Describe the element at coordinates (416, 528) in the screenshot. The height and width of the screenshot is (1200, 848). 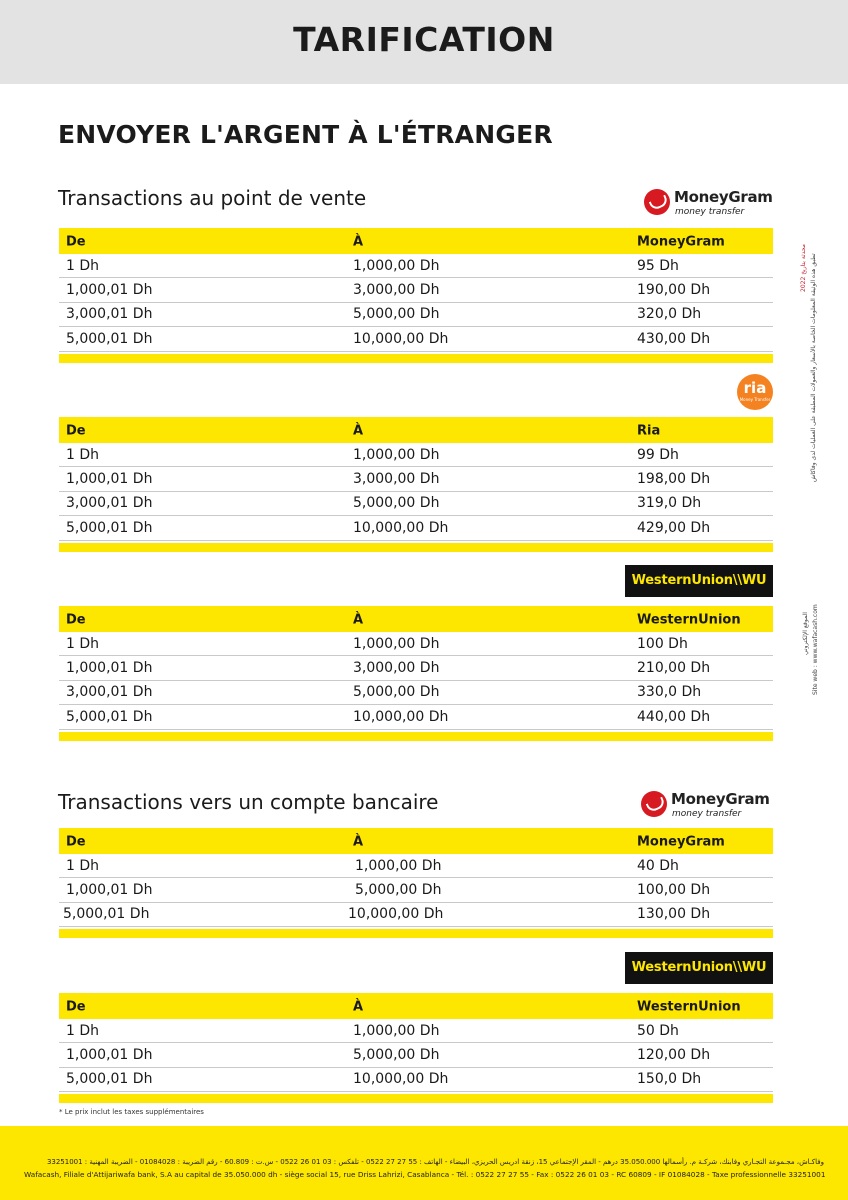
I see `table-row: 5,000,01 Dh 10,000,00 Dh 429,00 Dh` at that location.